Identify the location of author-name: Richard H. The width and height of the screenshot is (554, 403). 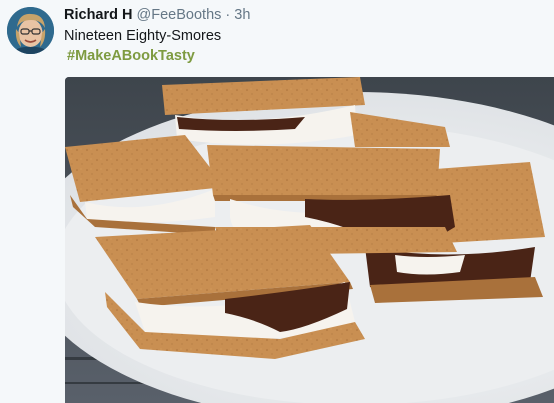
(98, 15).